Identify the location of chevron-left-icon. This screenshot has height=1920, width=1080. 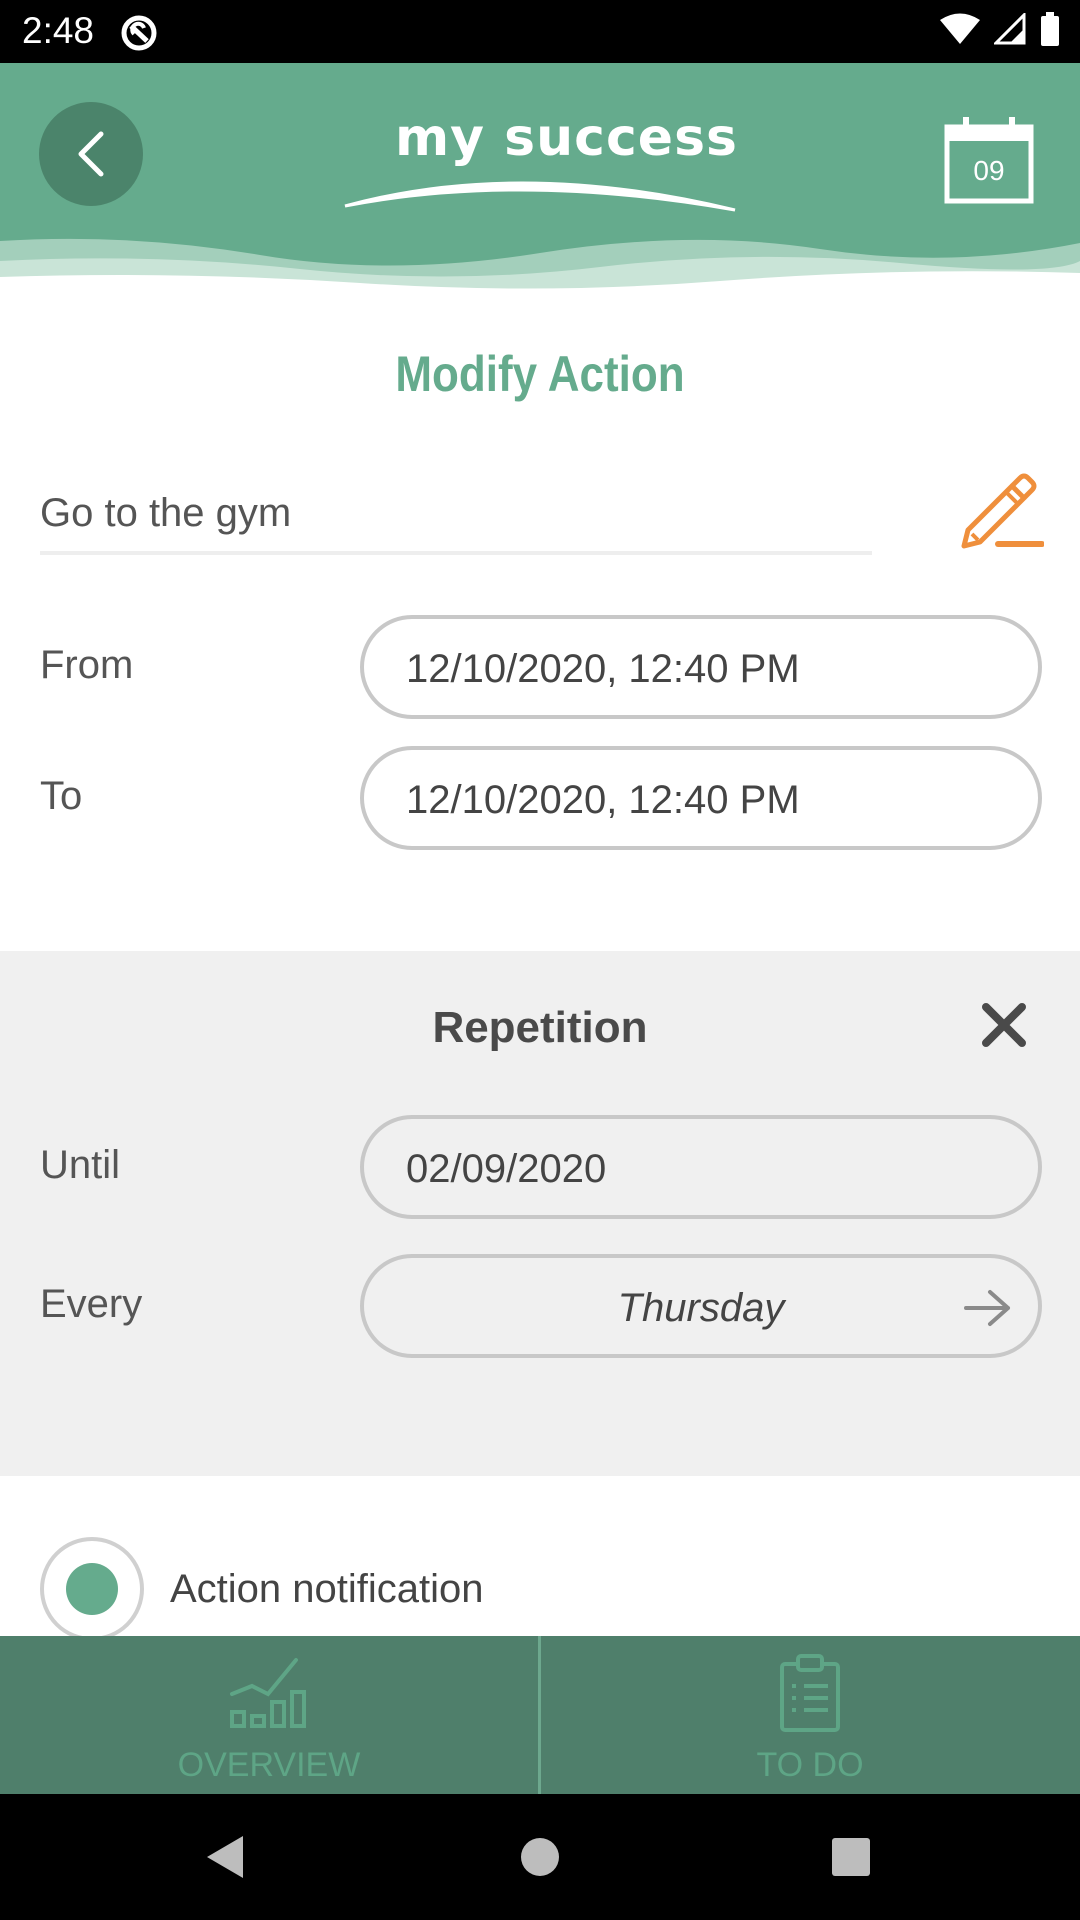
(91, 154).